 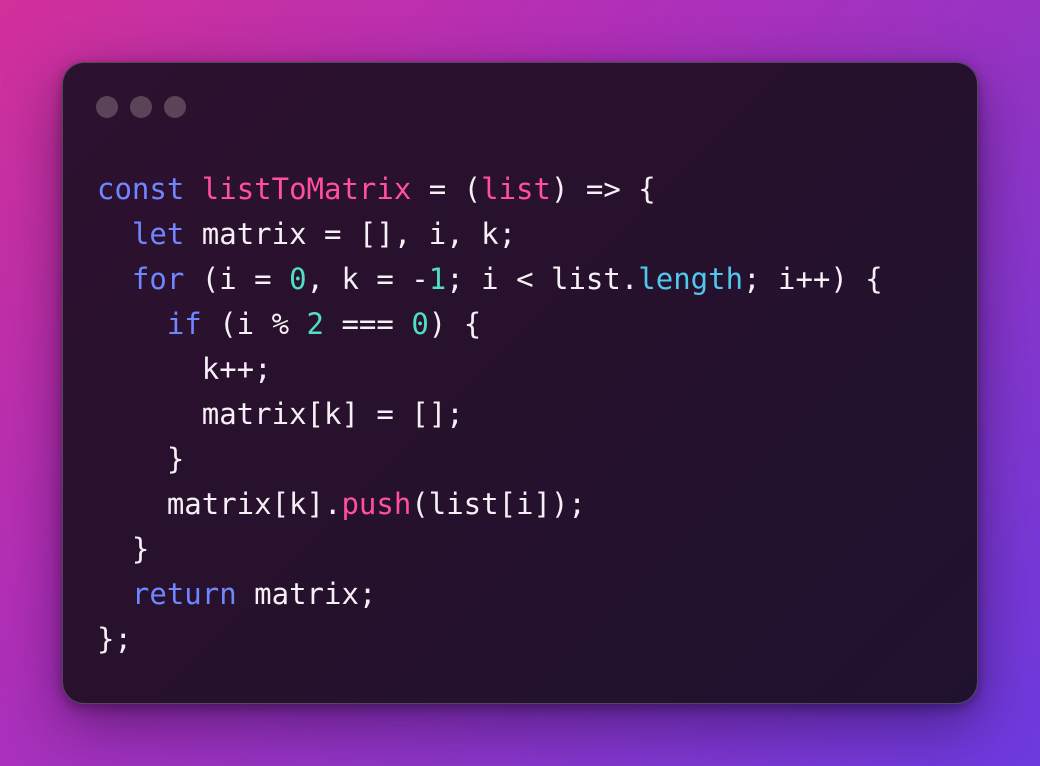 What do you see at coordinates (184, 324) in the screenshot?
I see `code-token: if` at bounding box center [184, 324].